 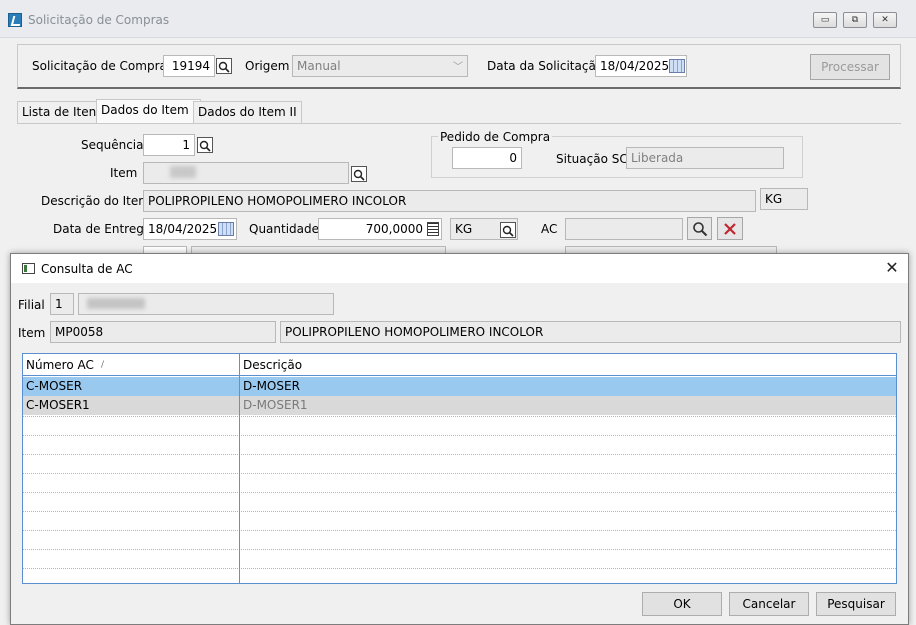 What do you see at coordinates (99, 20) in the screenshot?
I see `window-title: Solicitação de Compras` at bounding box center [99, 20].